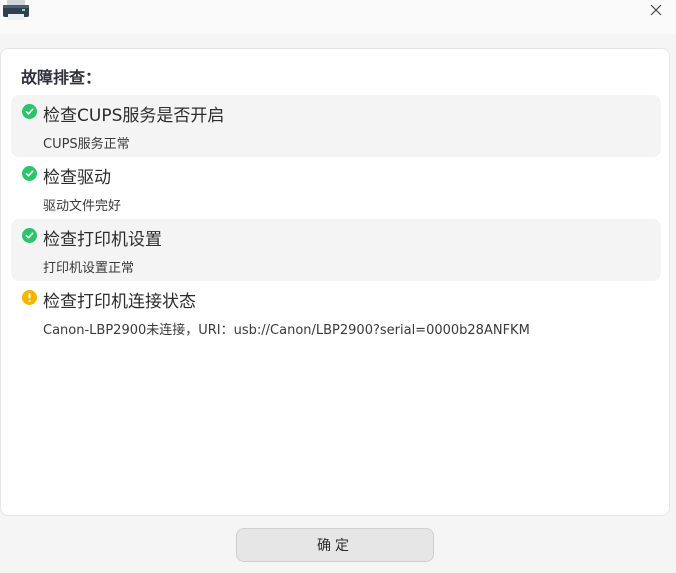  Describe the element at coordinates (134, 116) in the screenshot. I see `check-title: 检查CUPS服务是否开启` at that location.